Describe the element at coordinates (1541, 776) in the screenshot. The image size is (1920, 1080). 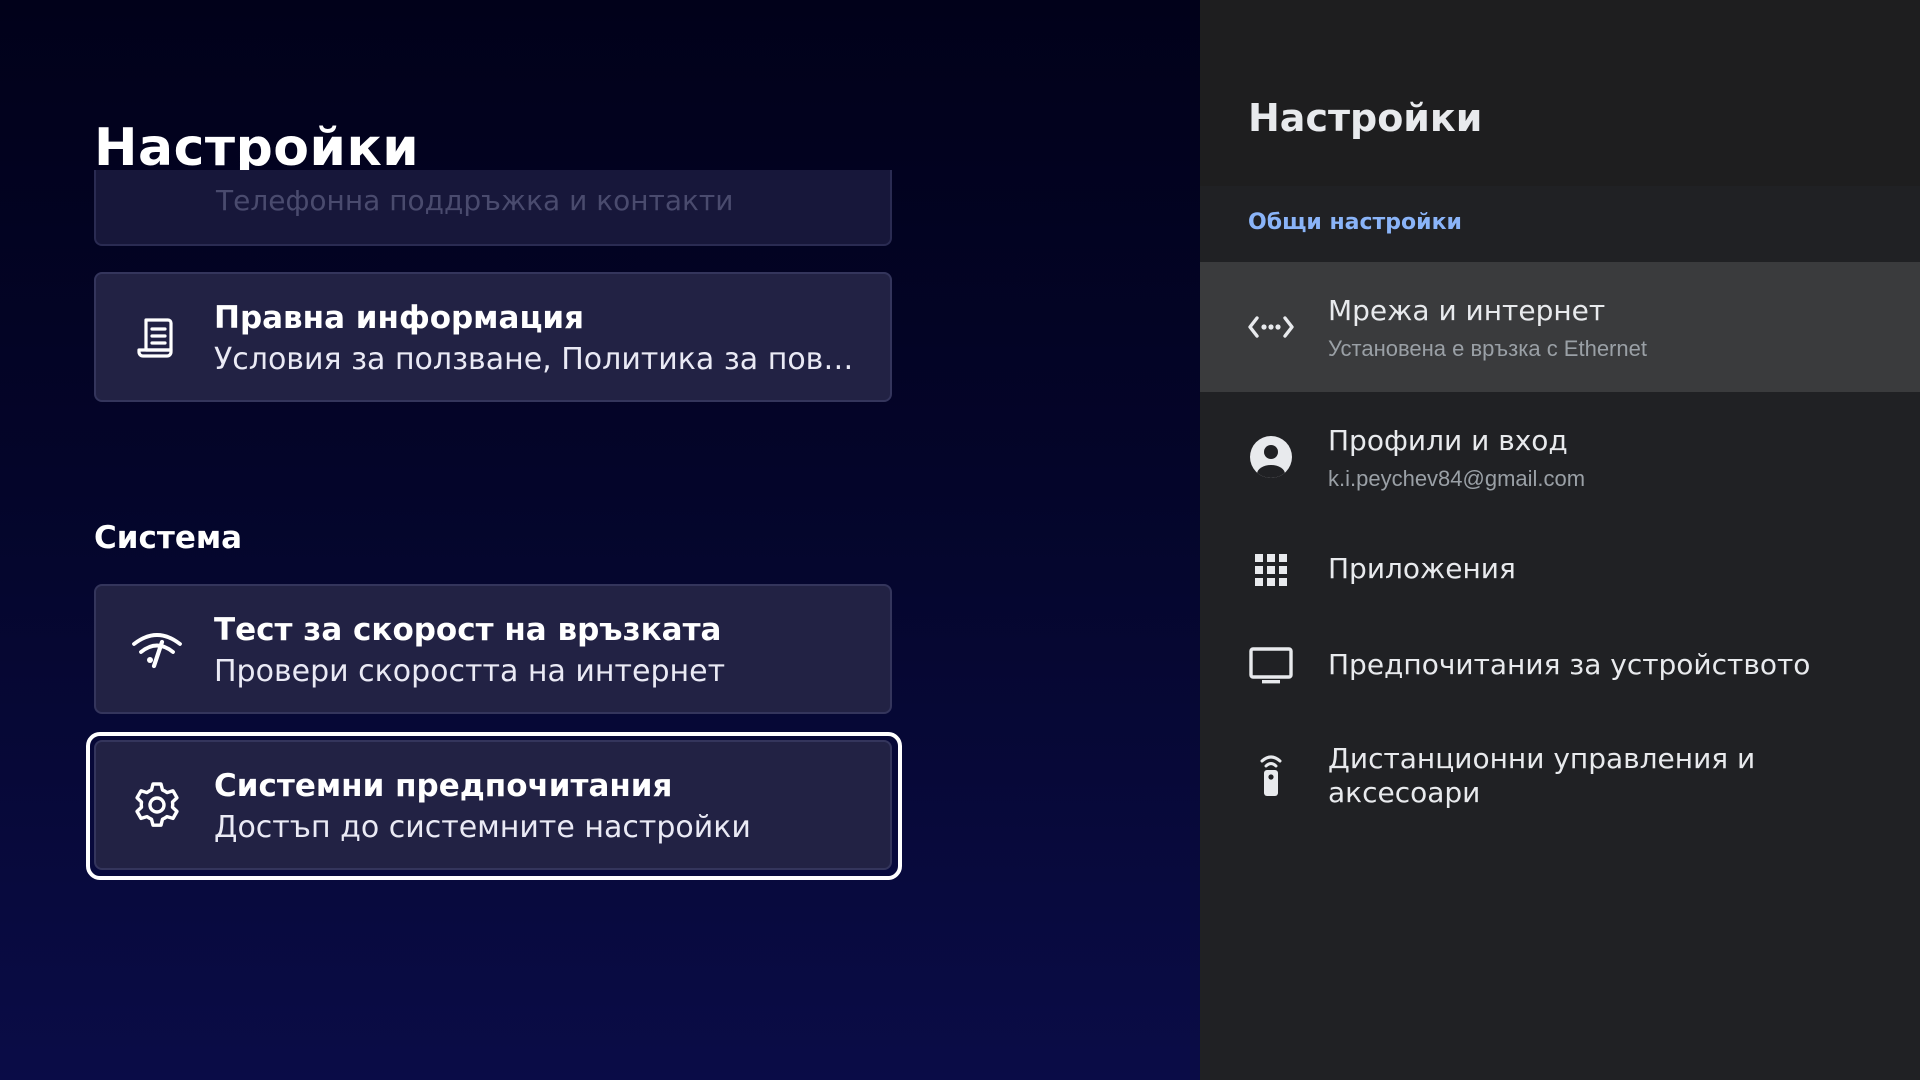
I see `menu-item-remotes-title: Дистанционни управления и аксесоари` at that location.